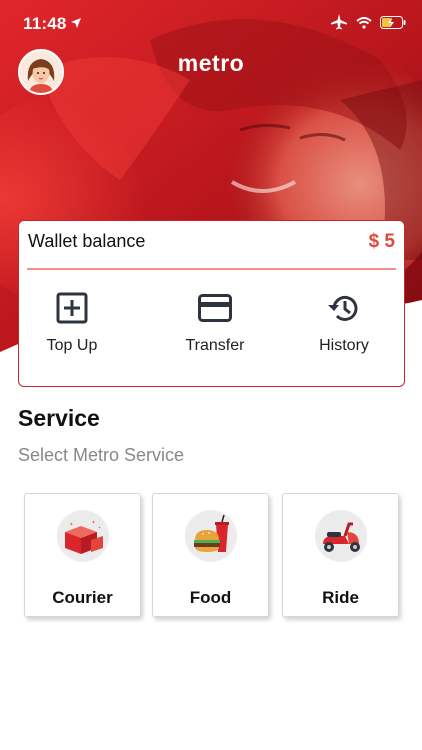  I want to click on courier-package-icon, so click(83, 536).